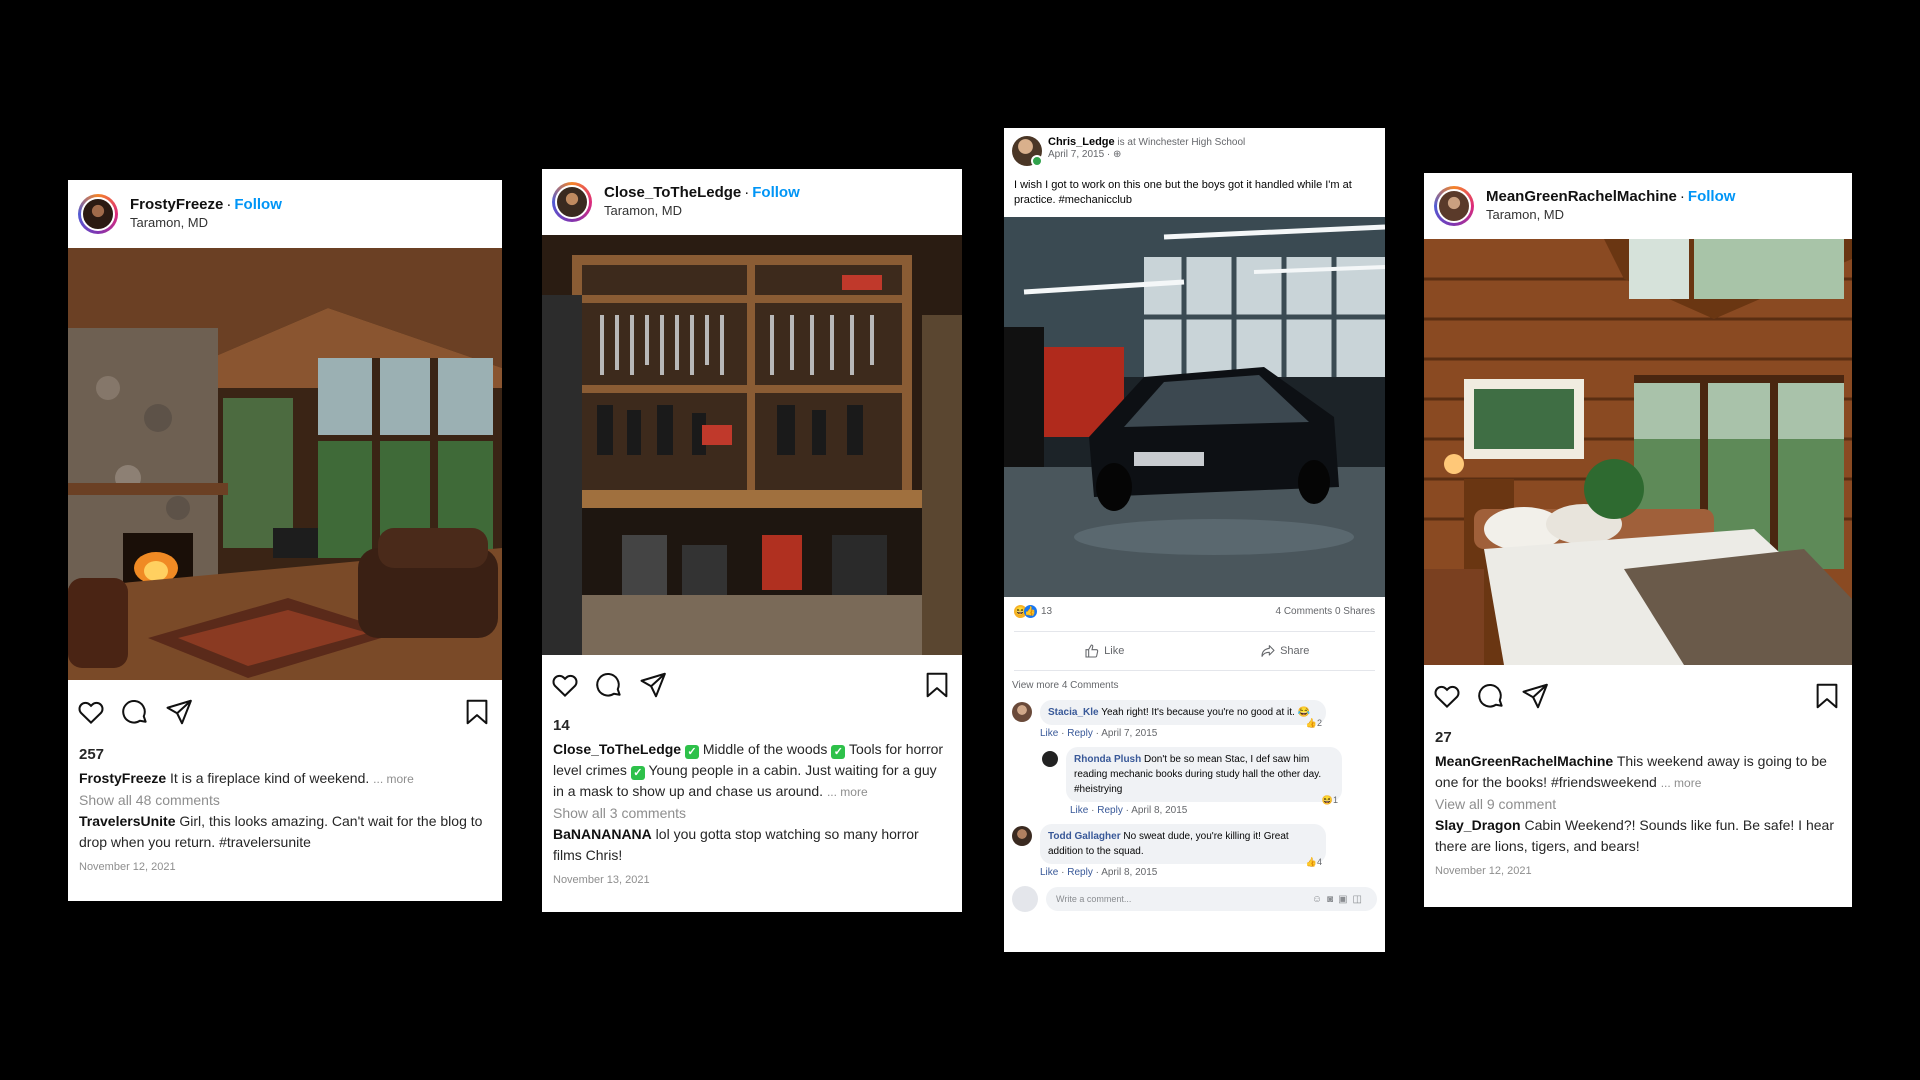 The image size is (1920, 1080). I want to click on post-header: FrostyFreeze · Follow Taramon, MD, so click(285, 214).